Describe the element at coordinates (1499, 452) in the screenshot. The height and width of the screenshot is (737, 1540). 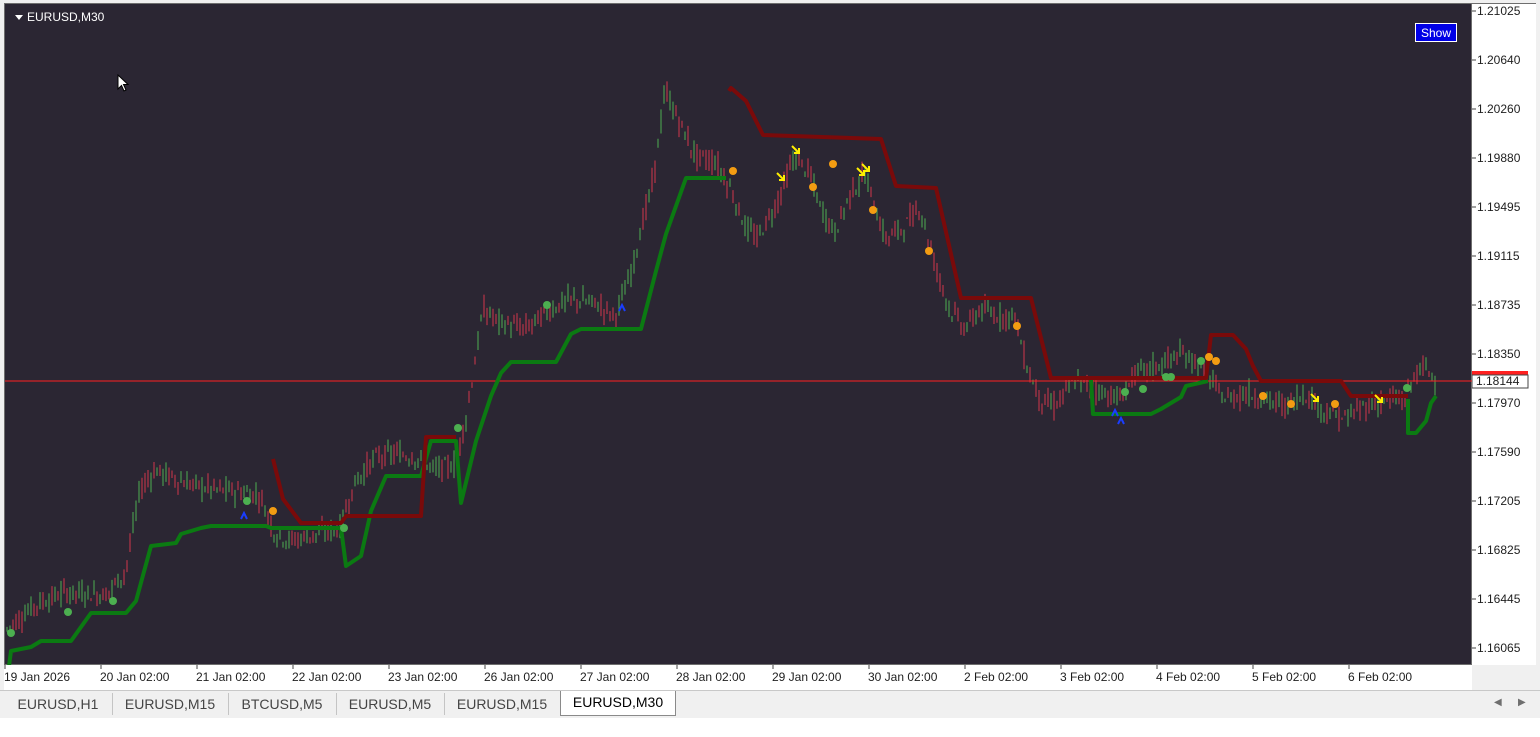
I see `price-tick-label: 1.17590` at that location.